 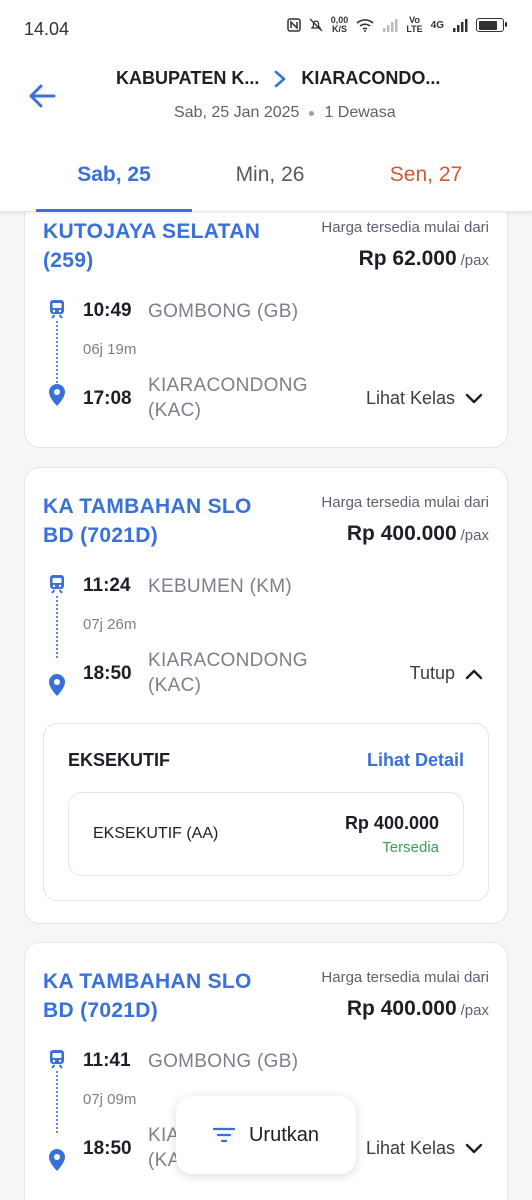 What do you see at coordinates (110, 1099) in the screenshot?
I see `trip-duration: 07j 09m` at bounding box center [110, 1099].